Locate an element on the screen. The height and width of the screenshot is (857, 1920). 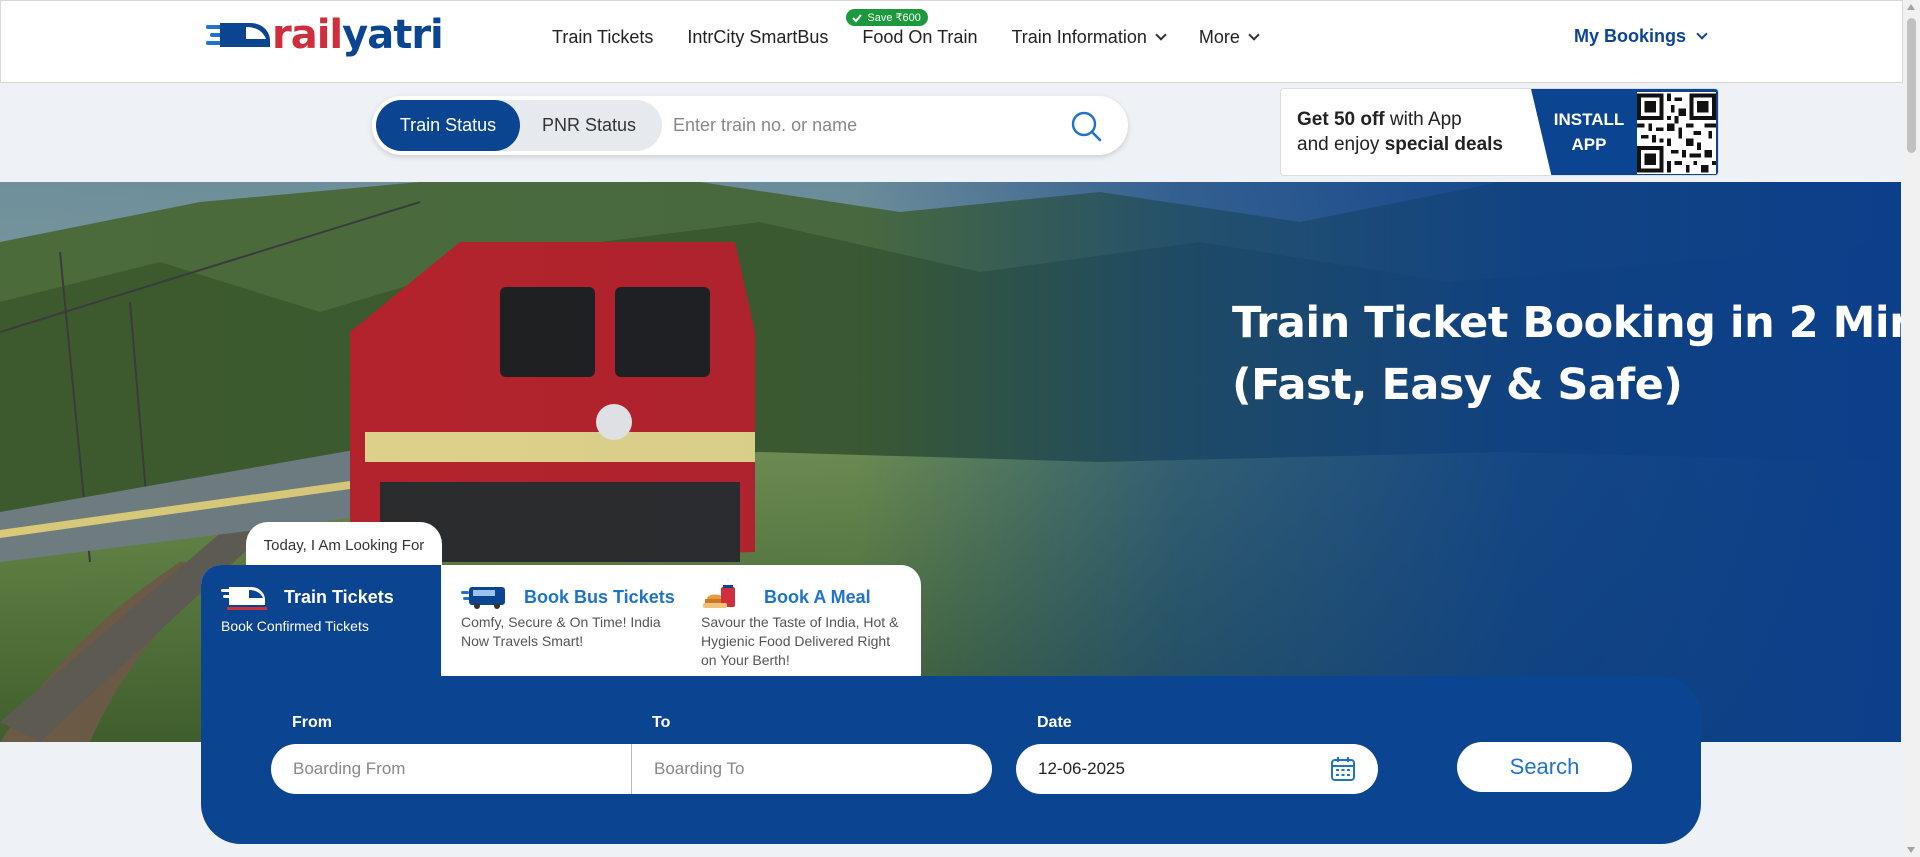
search-icon is located at coordinates (1086, 126).